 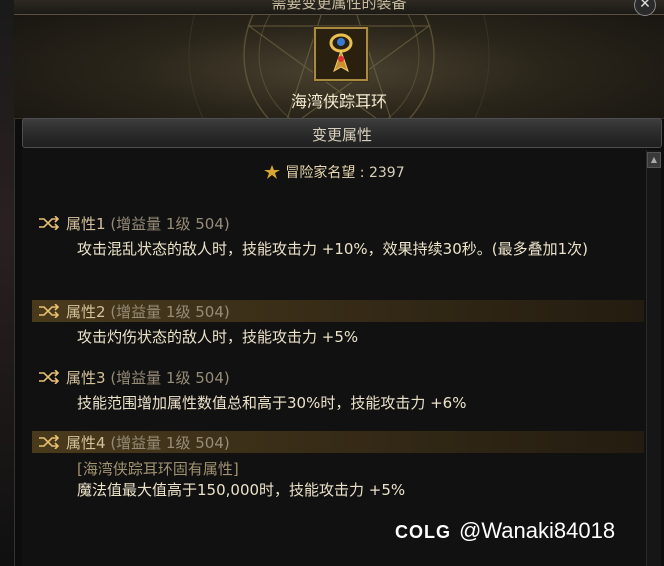 I want to click on attribute-label-4: 属性4 (增益量 1级 504), so click(x=148, y=443).